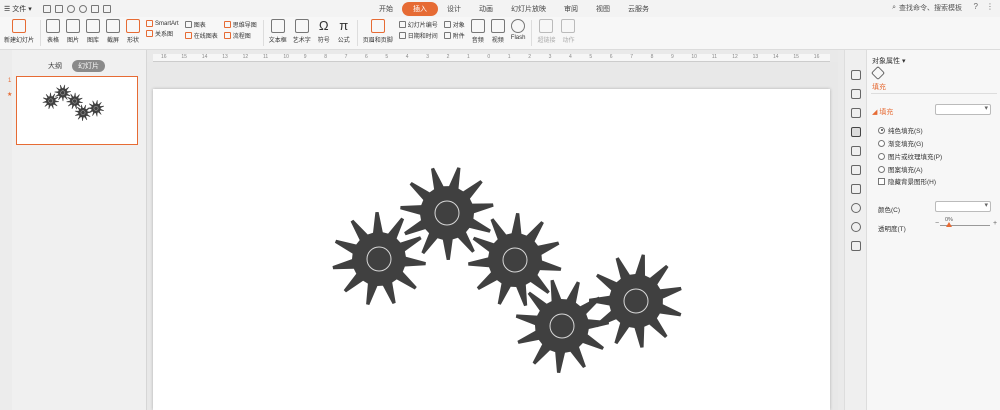 This screenshot has width=1000, height=410. I want to click on undo-icon, so click(70, 8).